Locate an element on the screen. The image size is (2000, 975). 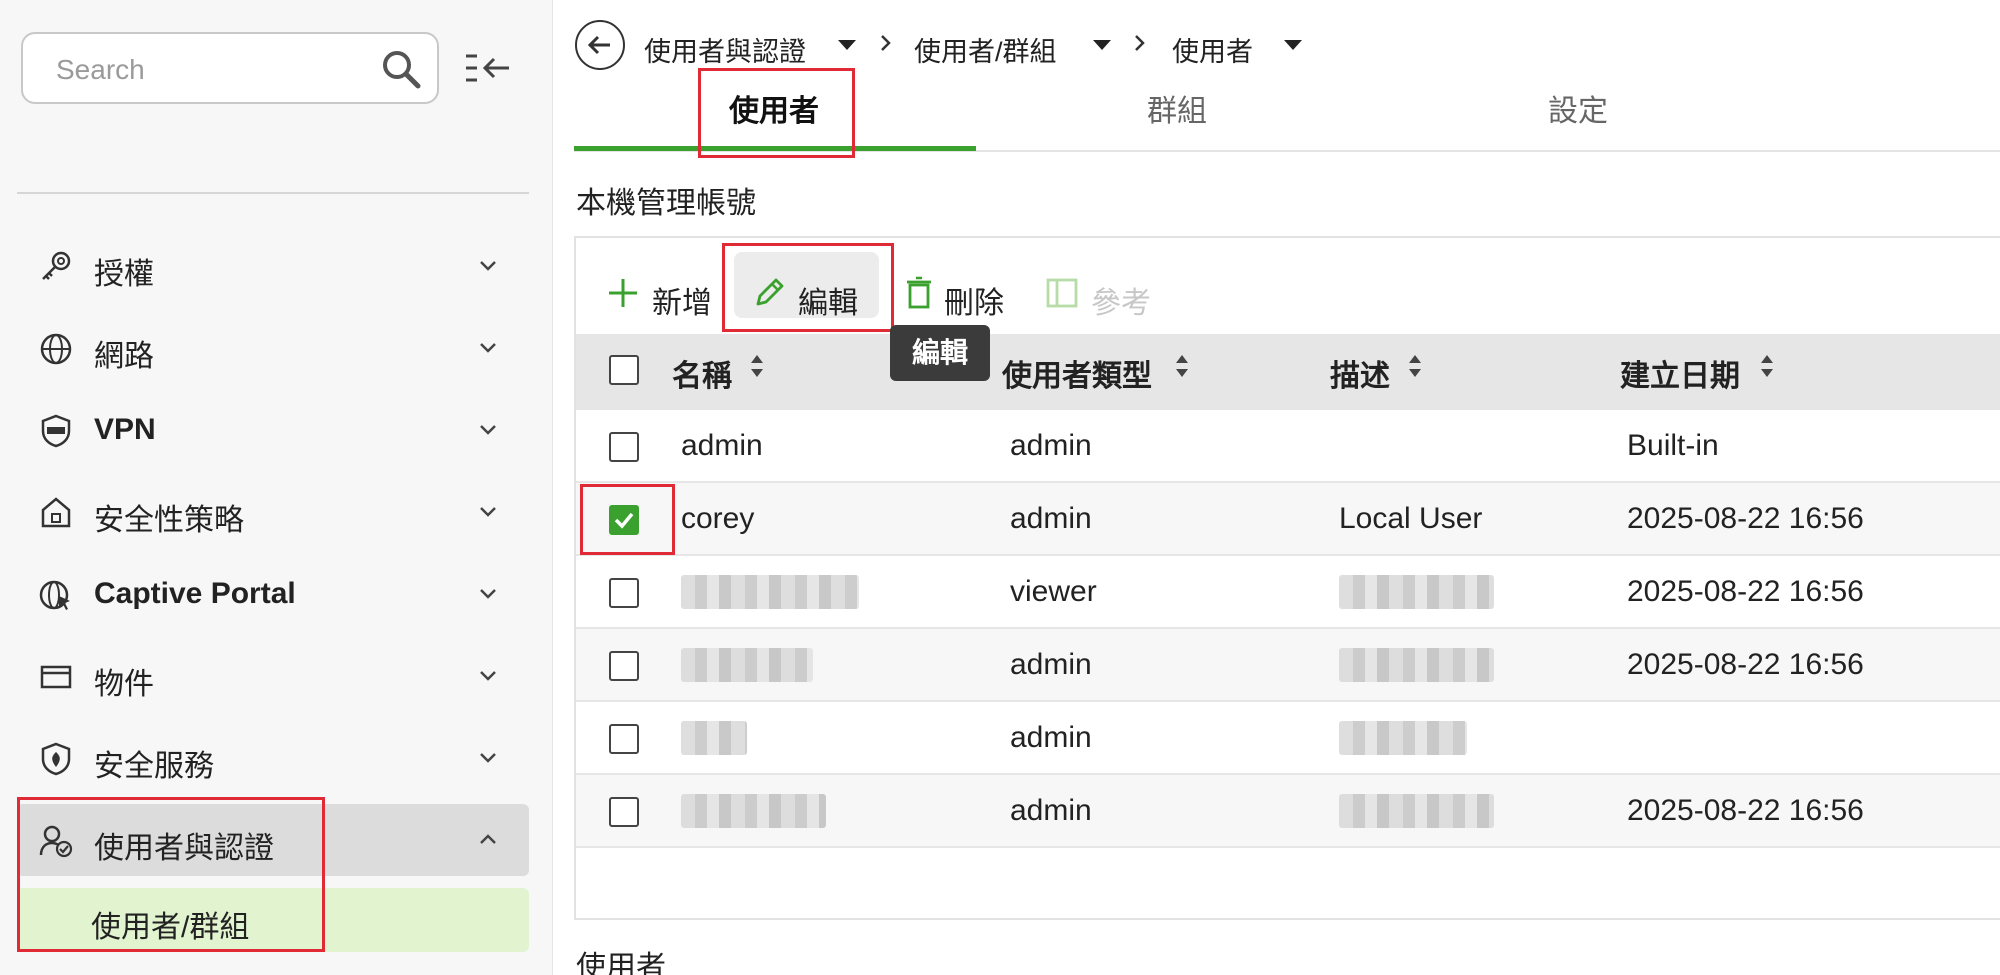
row-checkbox-checked is located at coordinates (624, 520).